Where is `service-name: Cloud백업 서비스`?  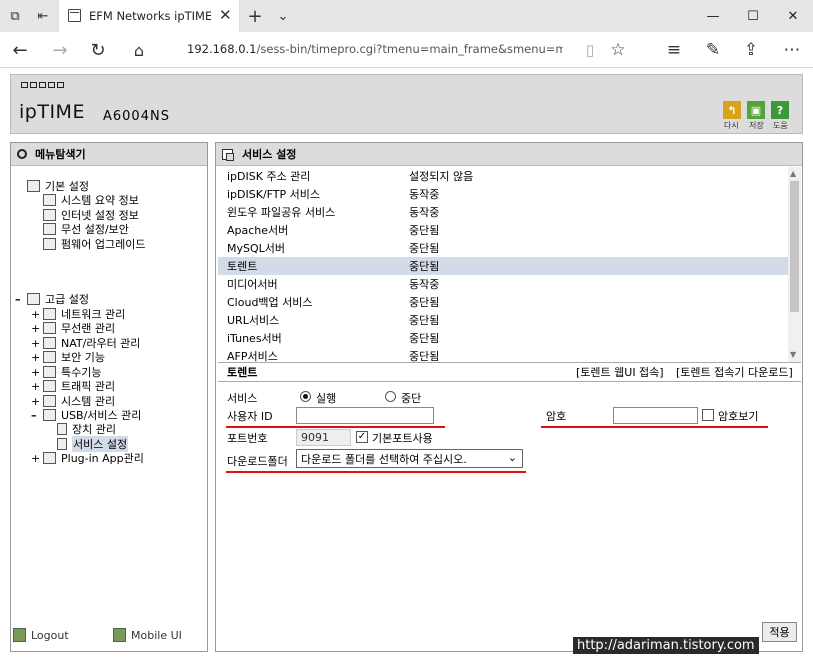
service-name: Cloud백업 서비스 is located at coordinates (270, 302).